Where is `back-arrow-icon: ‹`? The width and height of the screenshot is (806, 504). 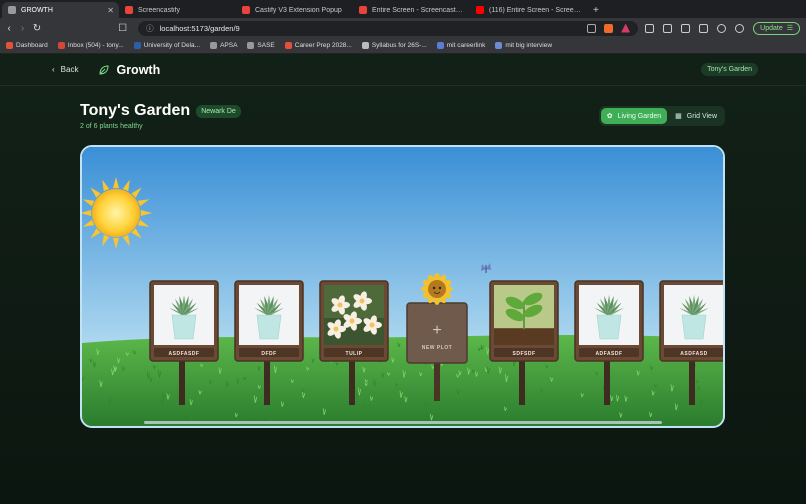
back-arrow-icon: ‹ is located at coordinates (9, 28).